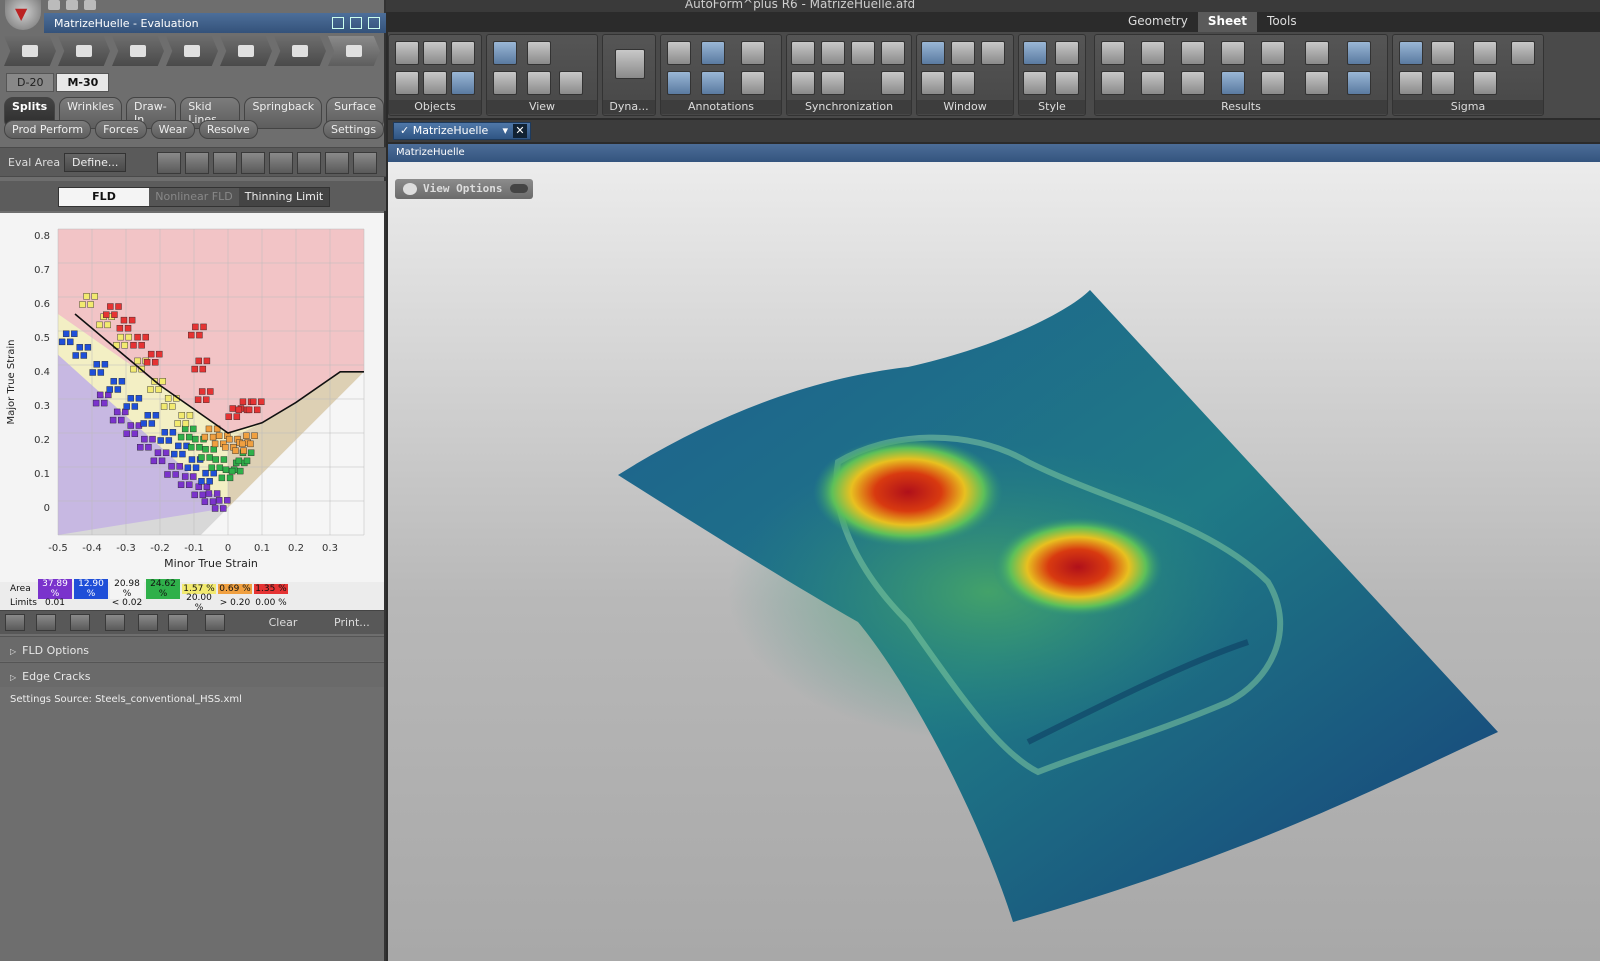 This screenshot has width=1600, height=961. What do you see at coordinates (246, 51) in the screenshot?
I see `step-press-button` at bounding box center [246, 51].